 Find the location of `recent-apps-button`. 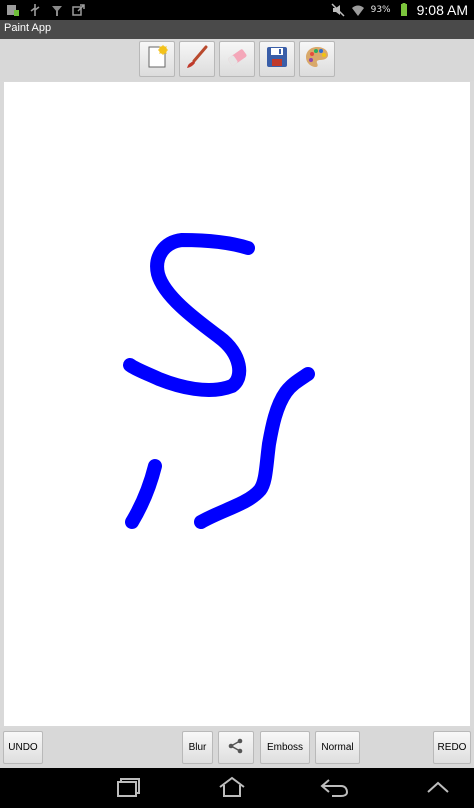

recent-apps-button is located at coordinates (130, 789).